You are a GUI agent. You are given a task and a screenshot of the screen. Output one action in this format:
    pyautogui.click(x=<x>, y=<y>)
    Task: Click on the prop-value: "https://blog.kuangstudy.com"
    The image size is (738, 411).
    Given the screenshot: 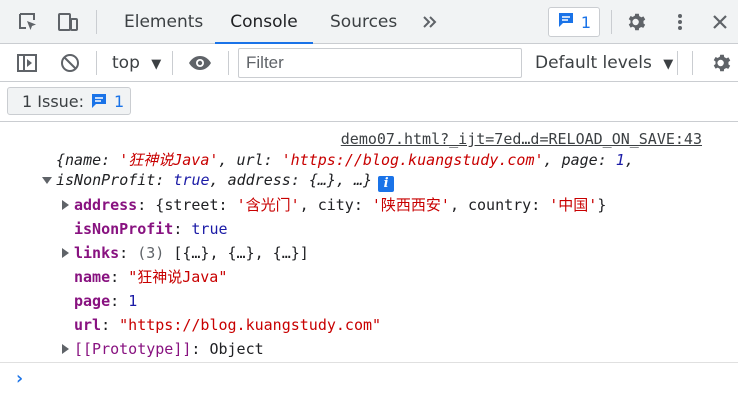 What is the action you would take?
    pyautogui.click(x=250, y=325)
    